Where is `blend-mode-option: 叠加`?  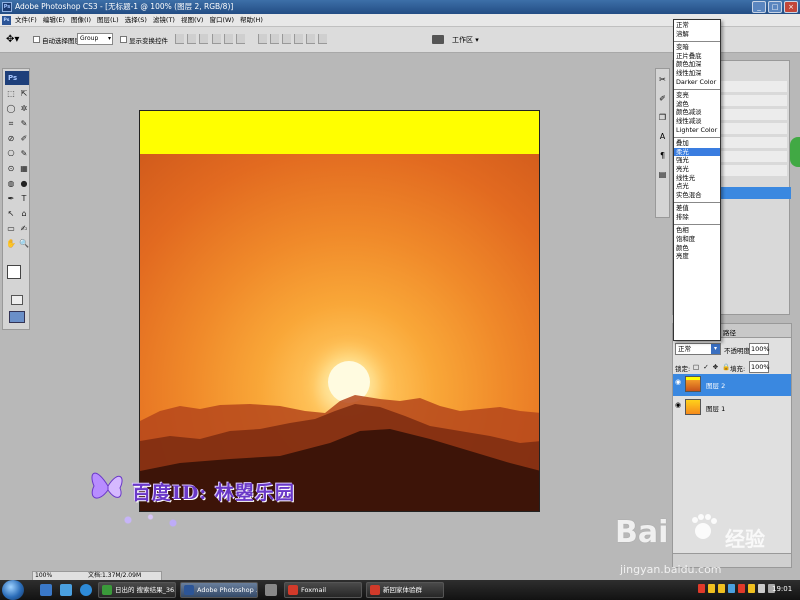 blend-mode-option: 叠加 is located at coordinates (697, 143).